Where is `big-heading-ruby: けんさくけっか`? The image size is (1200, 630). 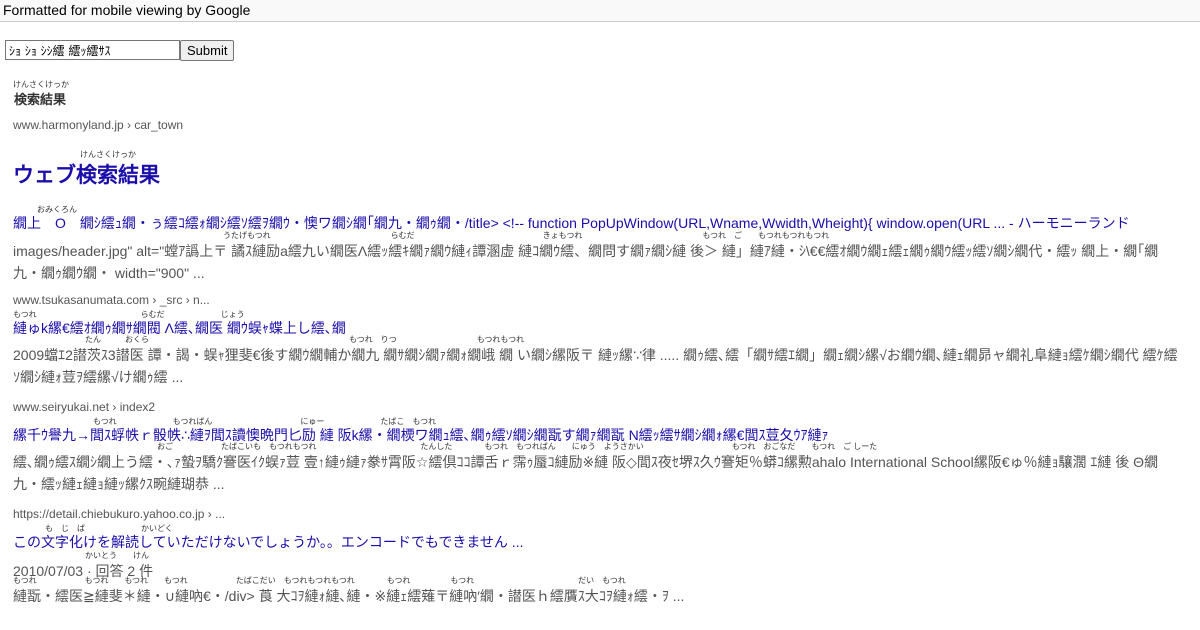 big-heading-ruby: けんさくけっか is located at coordinates (108, 154).